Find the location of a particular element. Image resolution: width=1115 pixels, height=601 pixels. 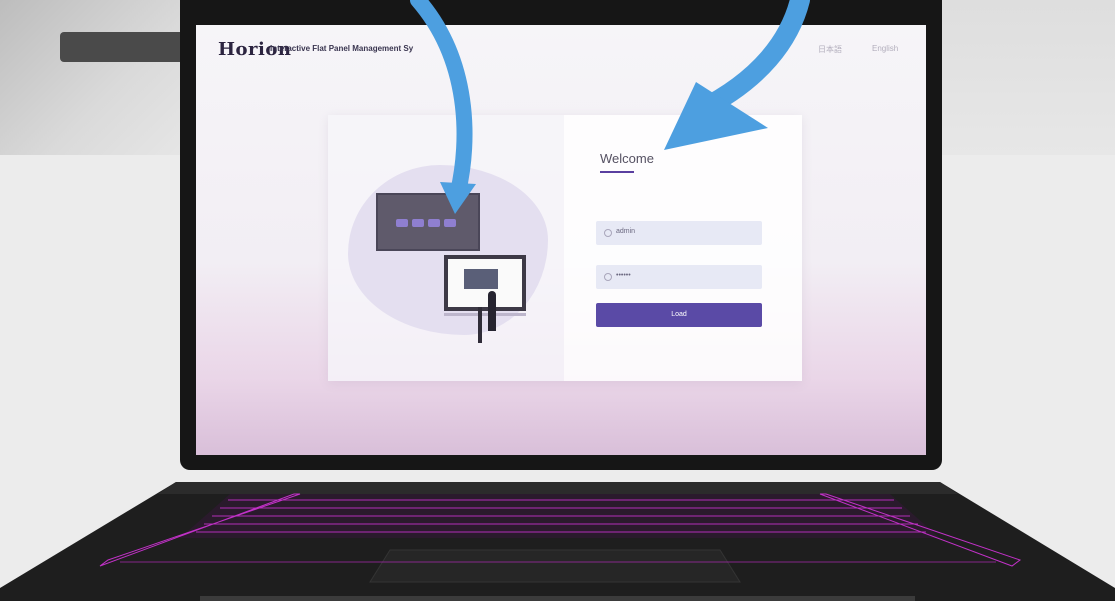

trackpad is located at coordinates (555, 566).